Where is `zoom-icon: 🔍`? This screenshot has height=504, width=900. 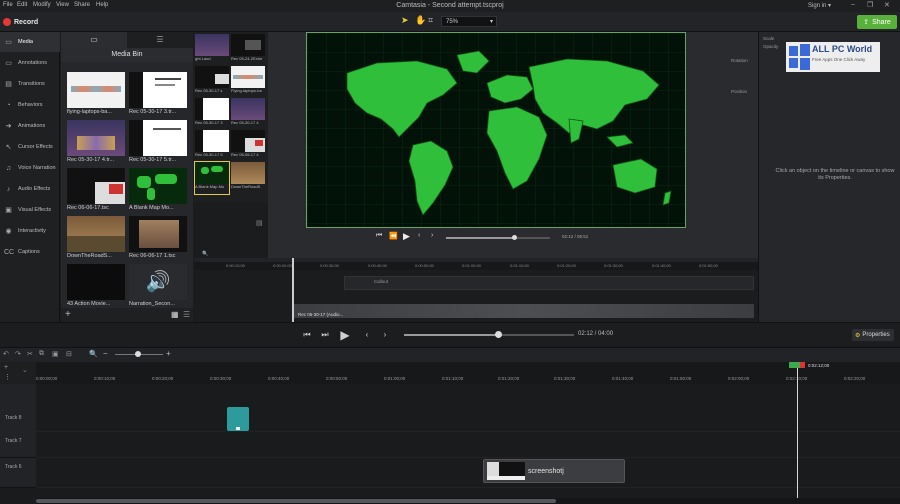
zoom-icon: 🔍 is located at coordinates (93, 354).